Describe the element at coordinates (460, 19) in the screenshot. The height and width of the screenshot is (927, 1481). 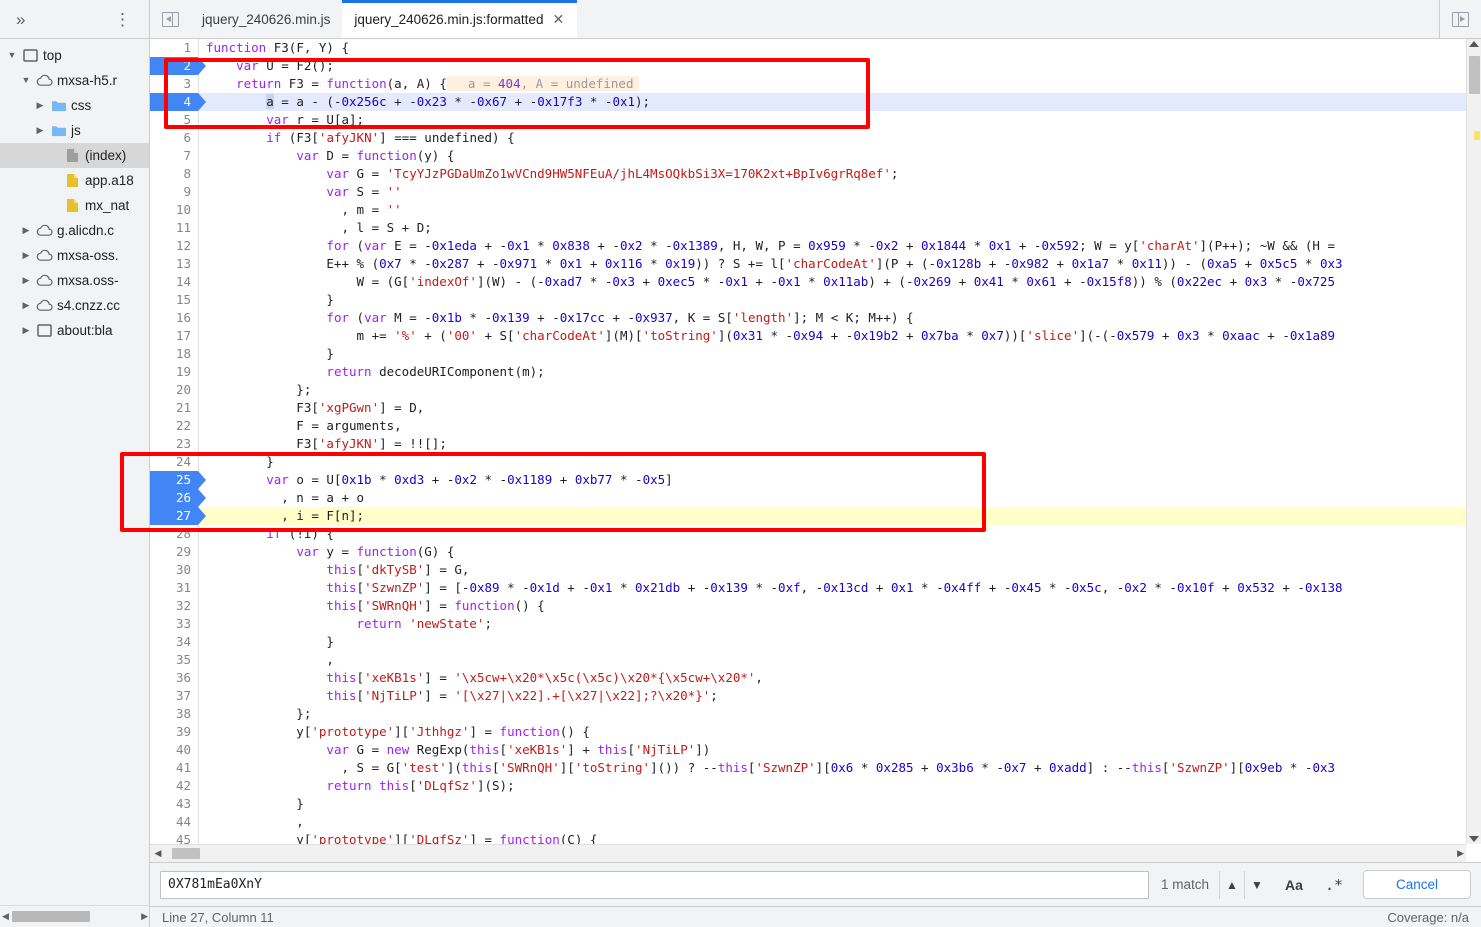
I see `tab-jquery-min-formatted: jquery_240626.min.js:formatted ✕` at that location.